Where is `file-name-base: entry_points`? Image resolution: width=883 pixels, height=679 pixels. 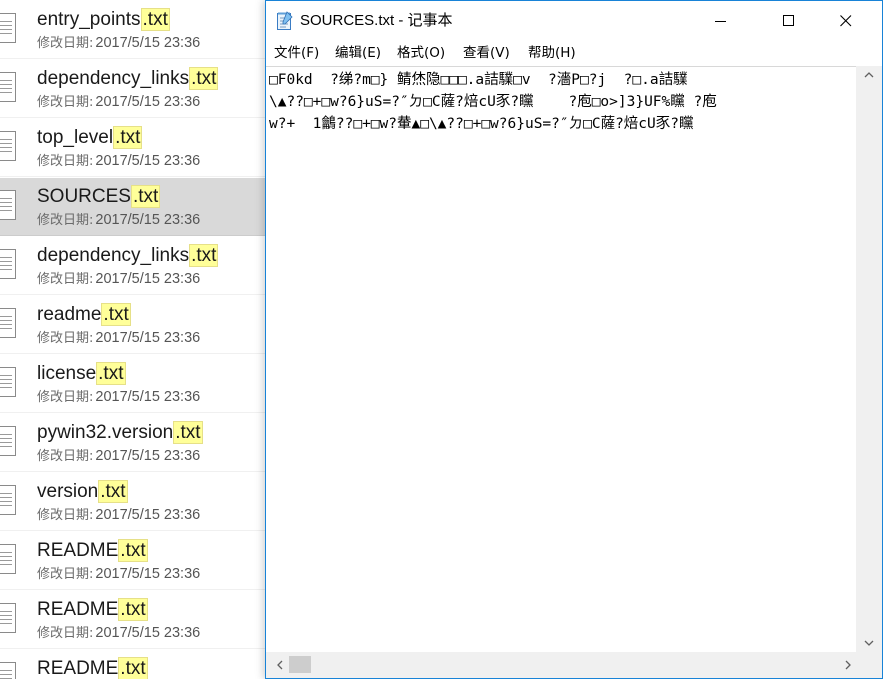
file-name-base: entry_points is located at coordinates (89, 19).